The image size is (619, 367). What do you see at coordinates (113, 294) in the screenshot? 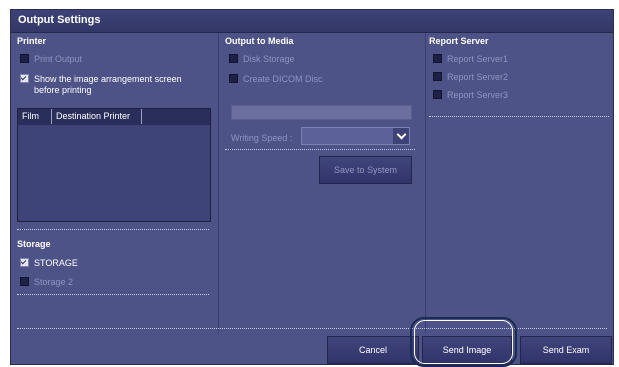
I see `storage-separator` at bounding box center [113, 294].